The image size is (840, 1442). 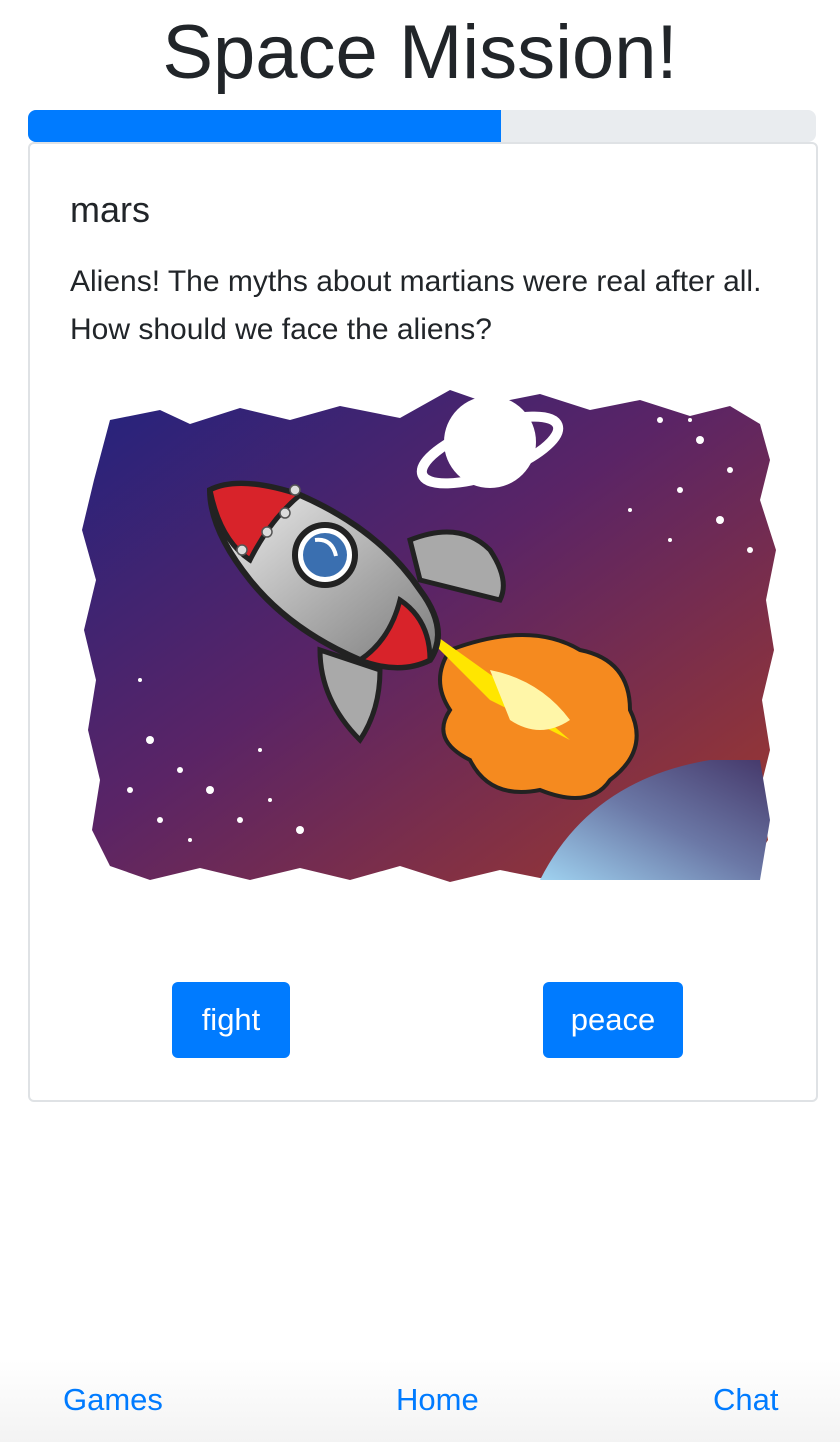 What do you see at coordinates (420, 52) in the screenshot?
I see `page-title: Space Mission!` at bounding box center [420, 52].